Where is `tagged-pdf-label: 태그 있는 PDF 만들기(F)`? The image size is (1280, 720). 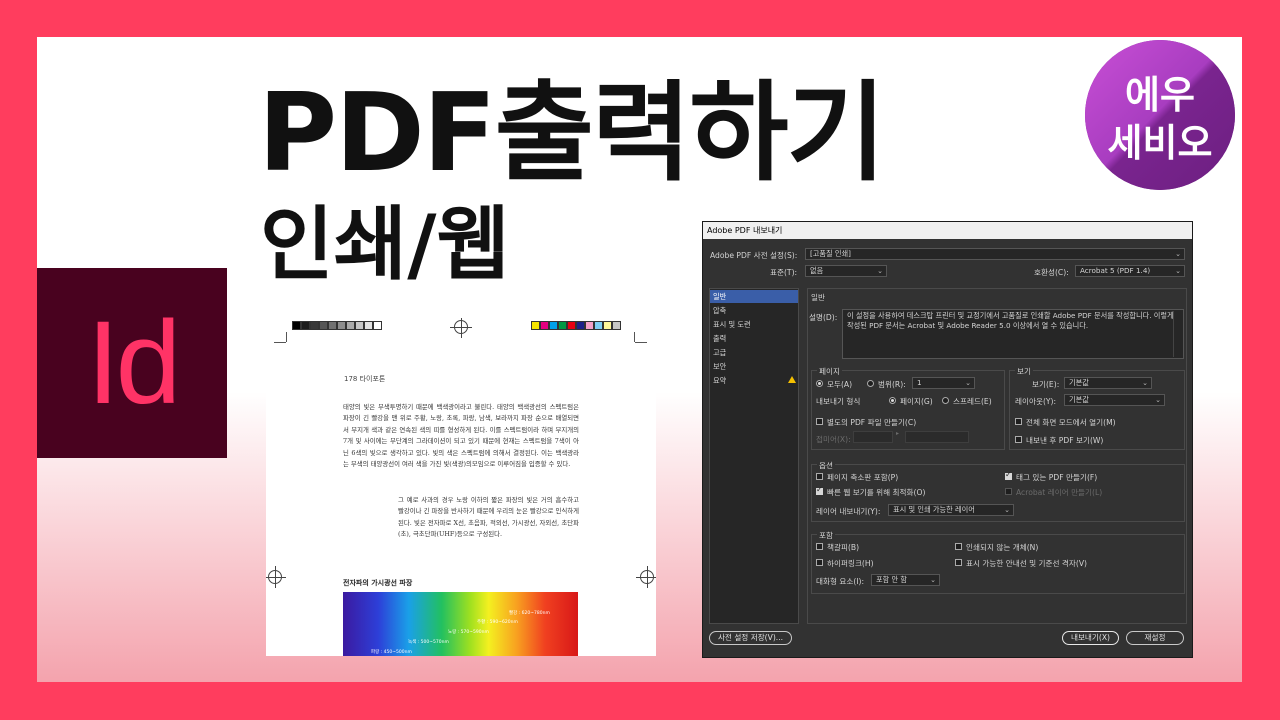
tagged-pdf-label: 태그 있는 PDF 만들기(F) is located at coordinates (1057, 477).